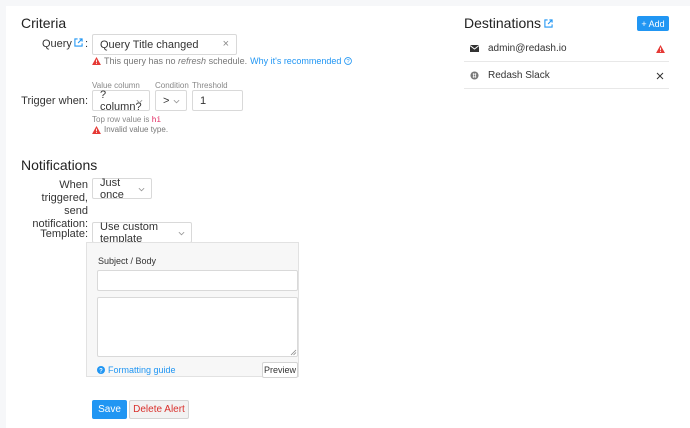 The image size is (690, 428). I want to click on template-value: Use custom template, so click(129, 232).